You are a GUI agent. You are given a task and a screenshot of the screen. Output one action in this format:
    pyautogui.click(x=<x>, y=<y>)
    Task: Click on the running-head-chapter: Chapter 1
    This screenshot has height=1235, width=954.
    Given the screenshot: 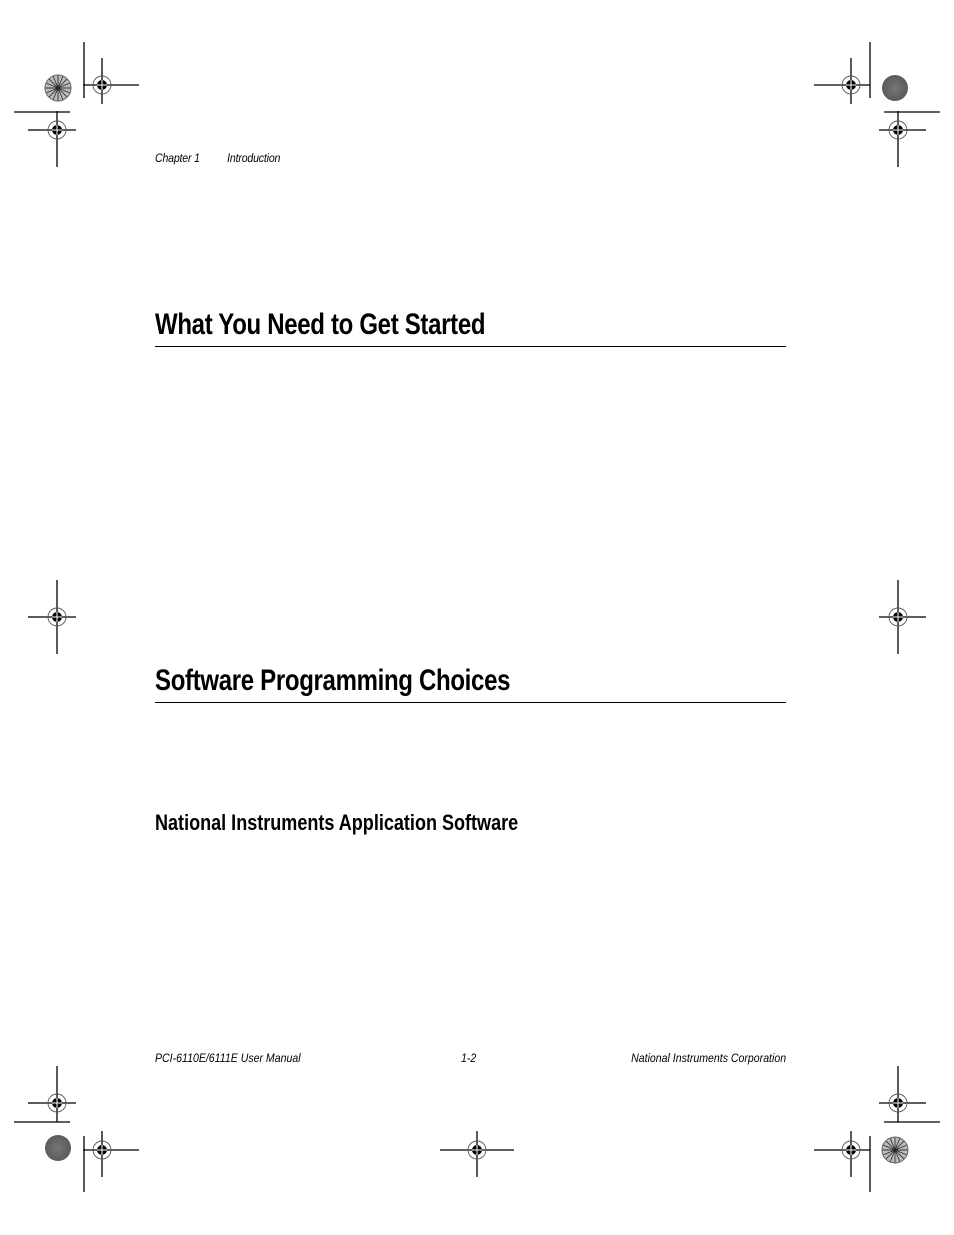 What is the action you would take?
    pyautogui.click(x=177, y=158)
    